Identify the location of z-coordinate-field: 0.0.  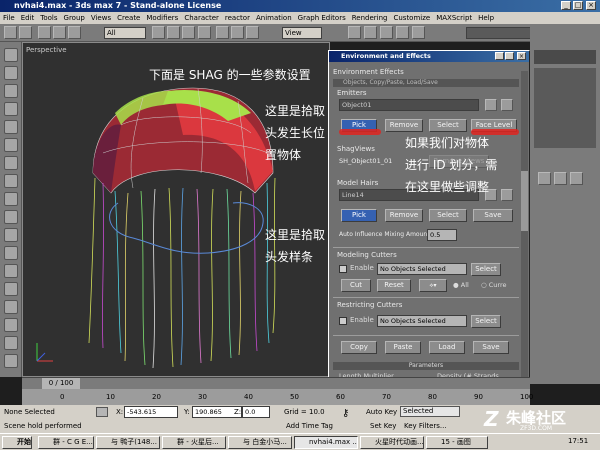
(256, 412).